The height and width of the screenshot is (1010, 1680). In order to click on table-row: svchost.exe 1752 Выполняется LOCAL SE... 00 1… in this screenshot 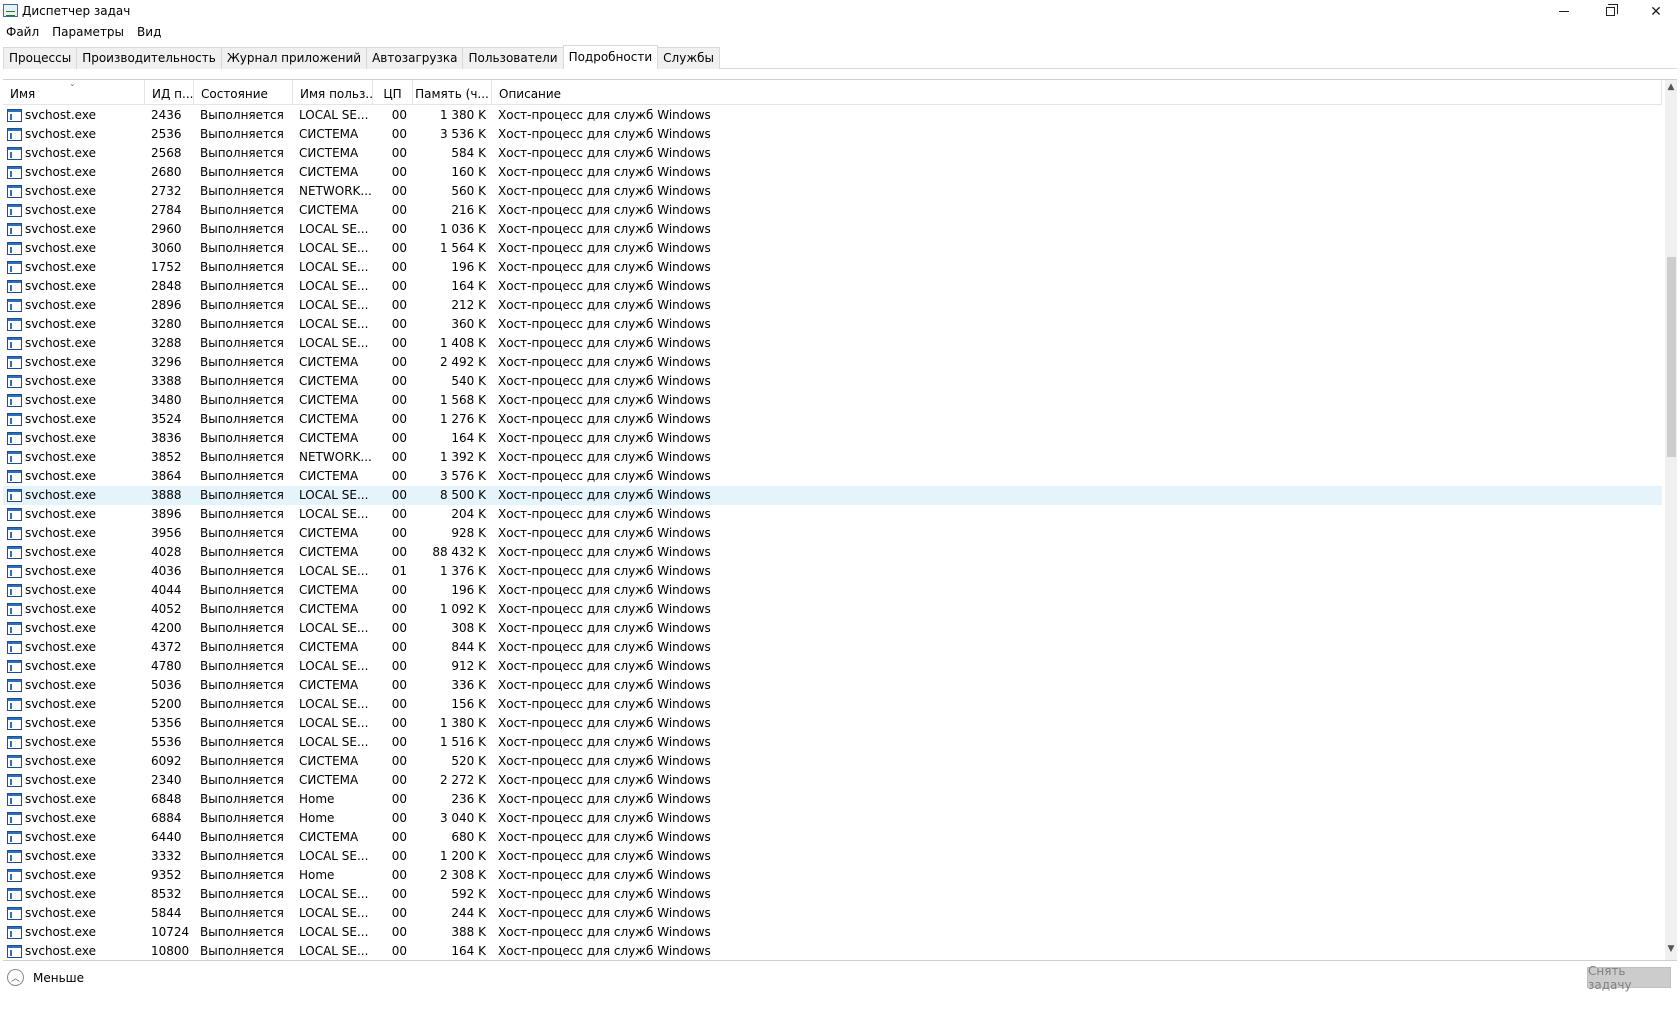, I will do `click(832, 267)`.